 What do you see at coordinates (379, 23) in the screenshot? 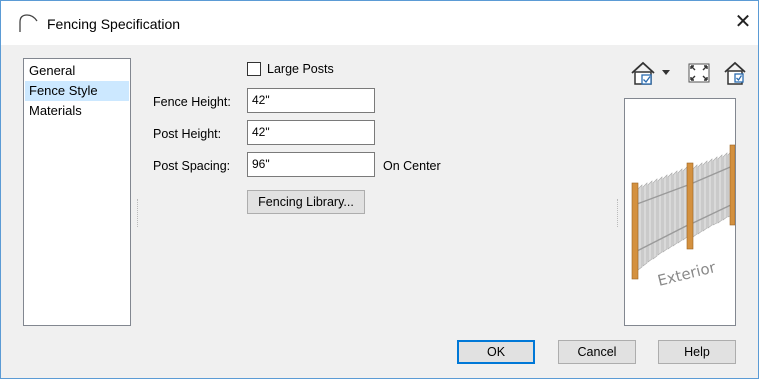
I see `title-bar: Fencing Specification ✕` at bounding box center [379, 23].